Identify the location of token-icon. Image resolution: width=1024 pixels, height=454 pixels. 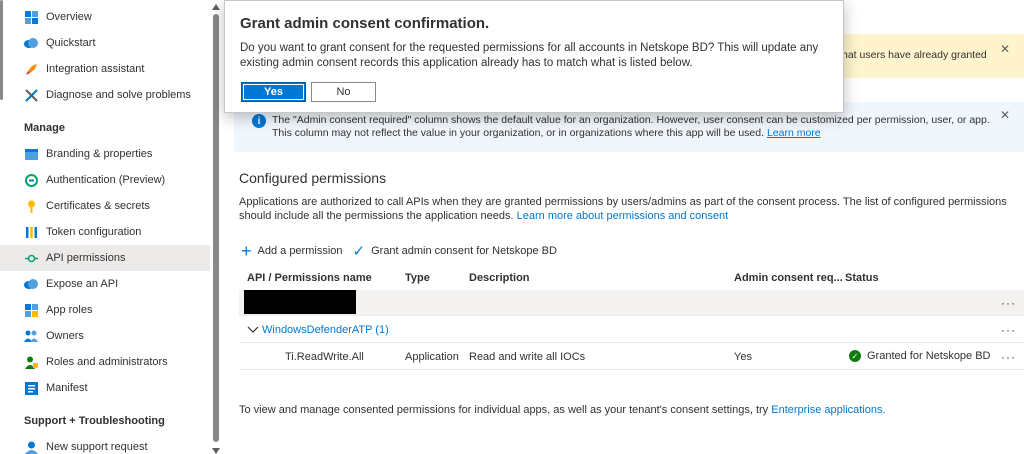
(31, 232).